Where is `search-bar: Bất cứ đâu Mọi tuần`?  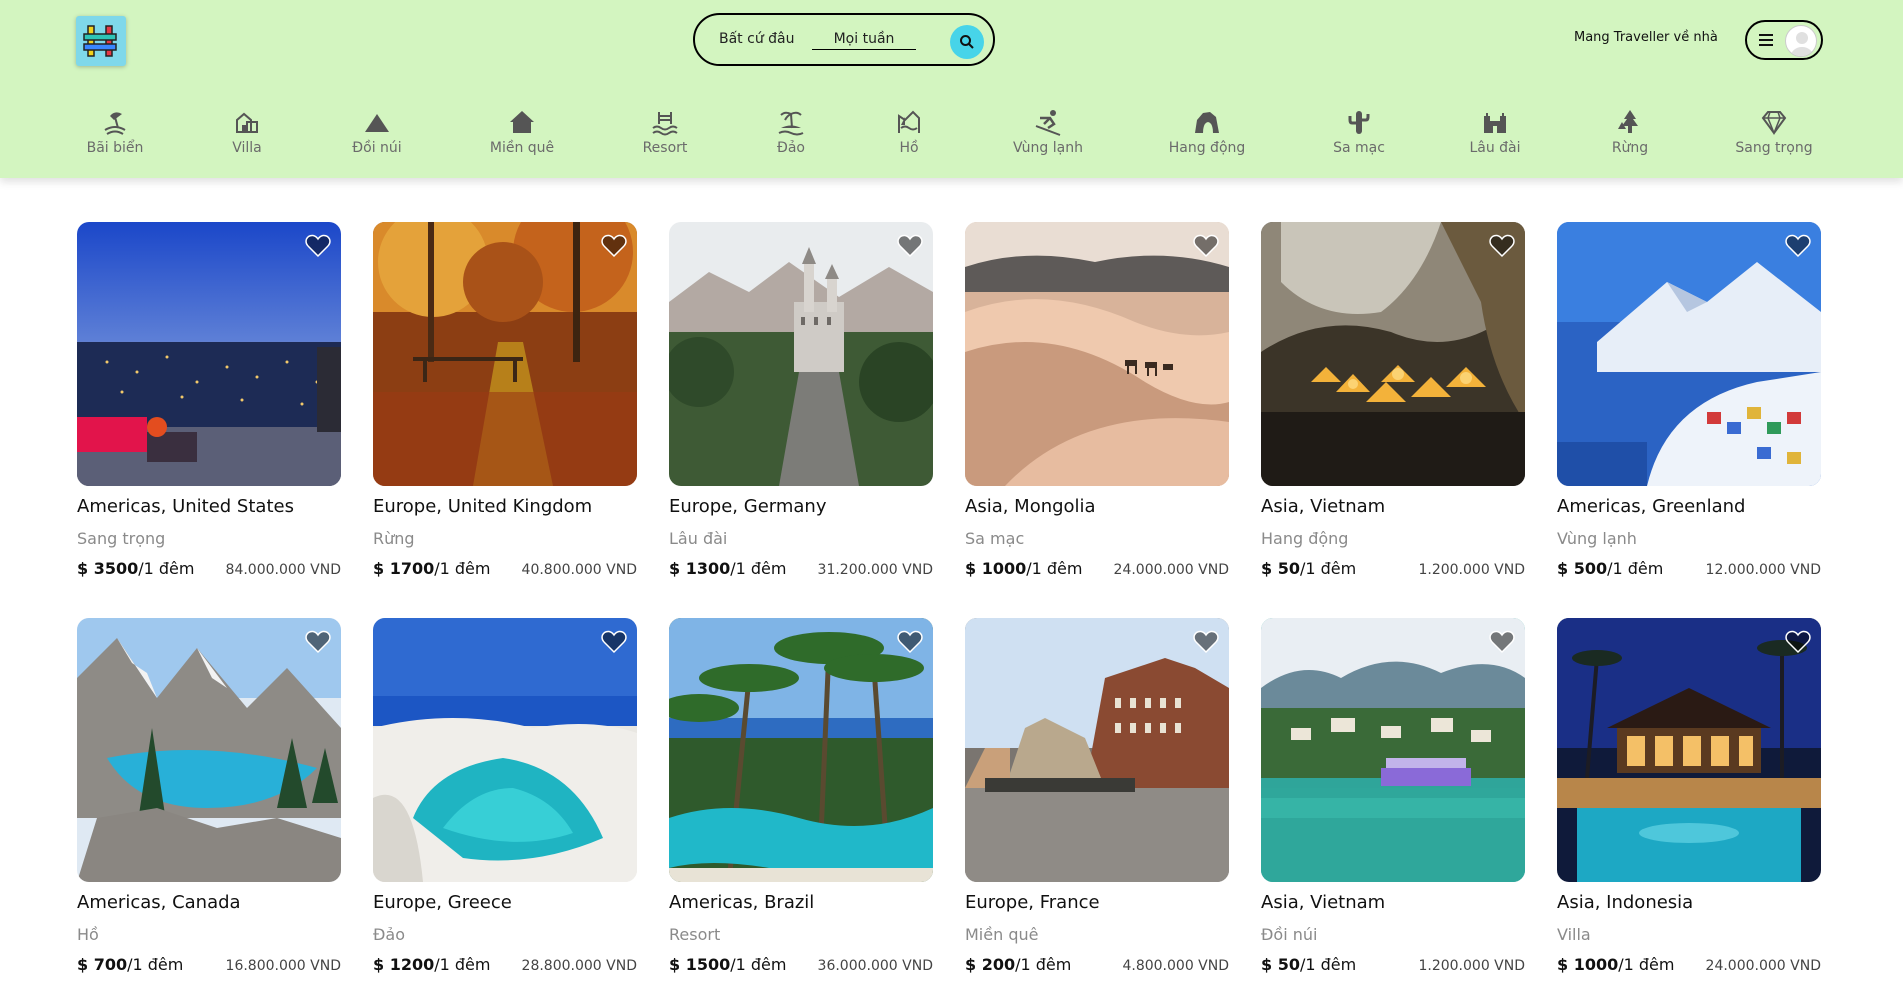
search-bar: Bất cứ đâu Mọi tuần is located at coordinates (844, 39).